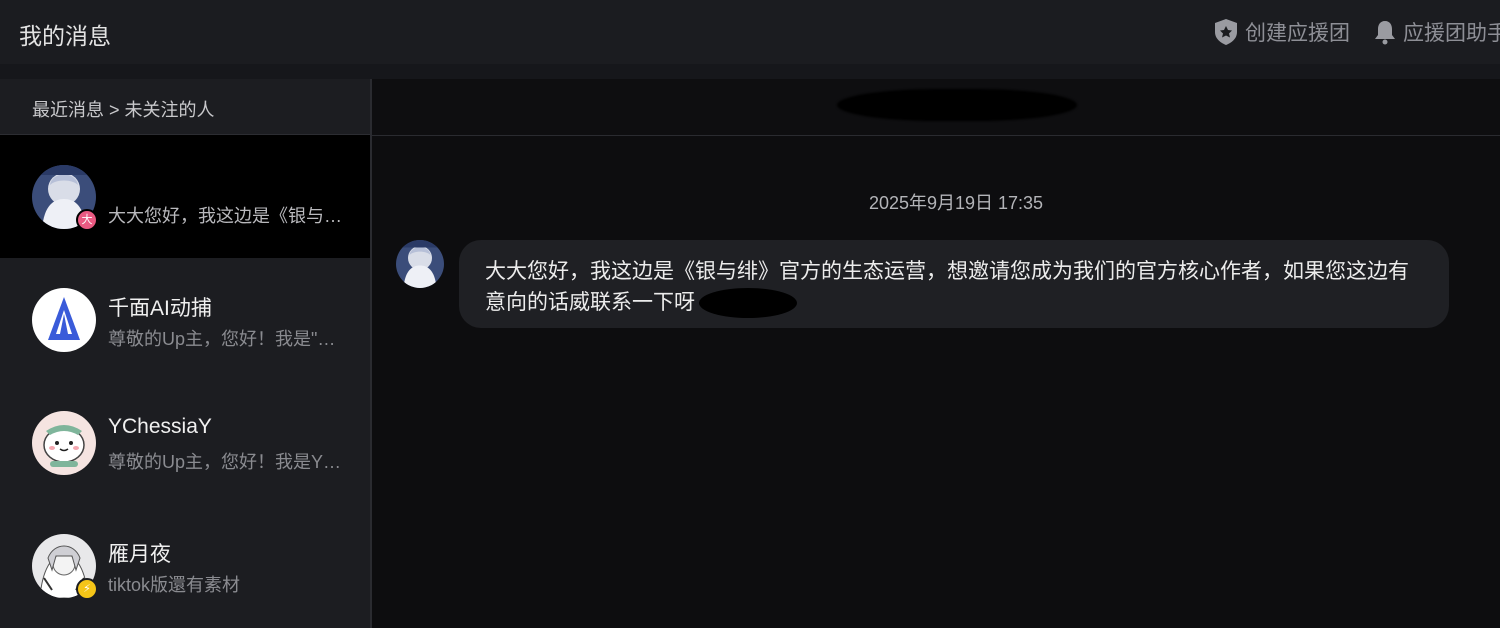  I want to click on page-title: 我的消息, so click(65, 36).